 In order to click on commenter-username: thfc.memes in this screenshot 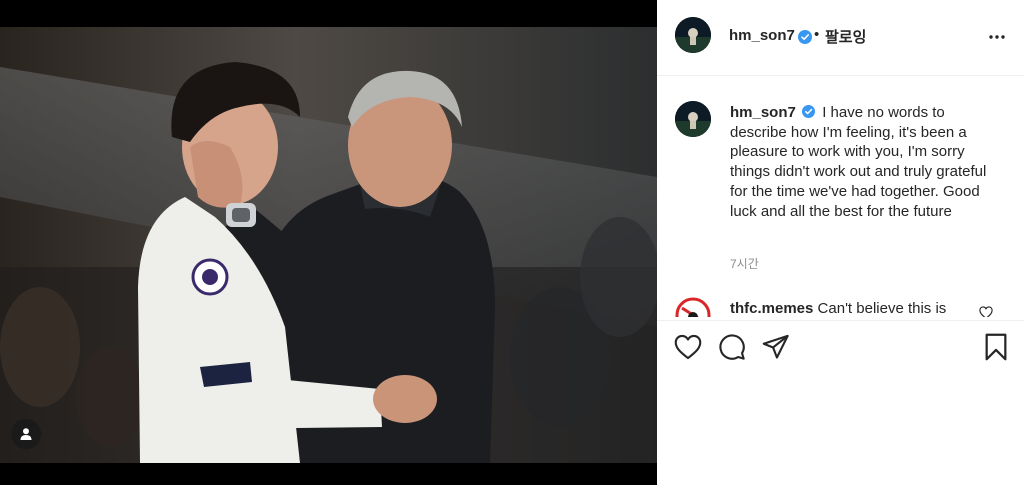, I will do `click(771, 308)`.